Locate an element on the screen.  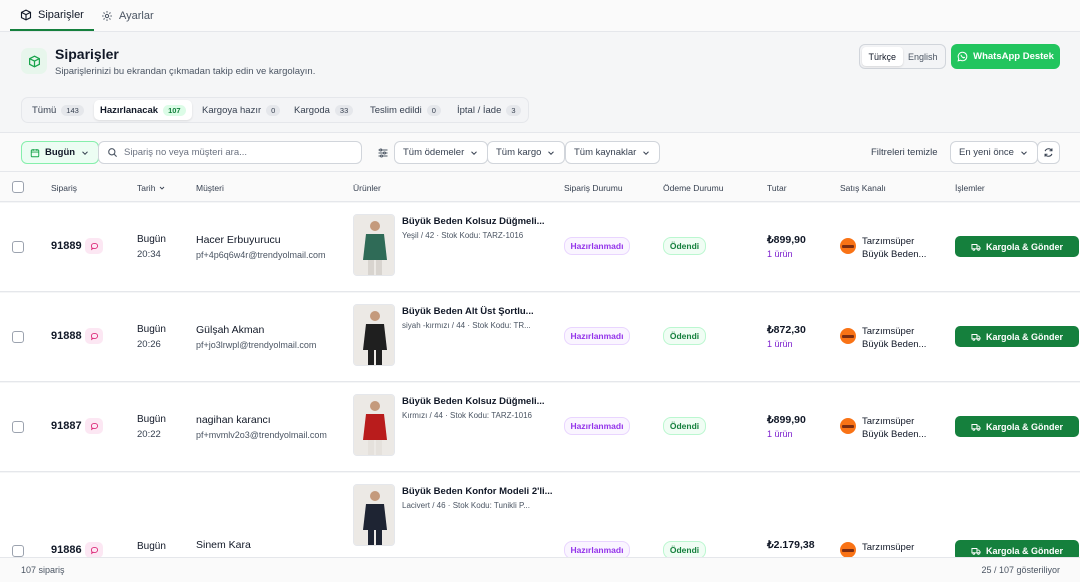
product-variant: Yeşil / 42 · Stok Kodu: TARZ-1016 is located at coordinates (463, 235).